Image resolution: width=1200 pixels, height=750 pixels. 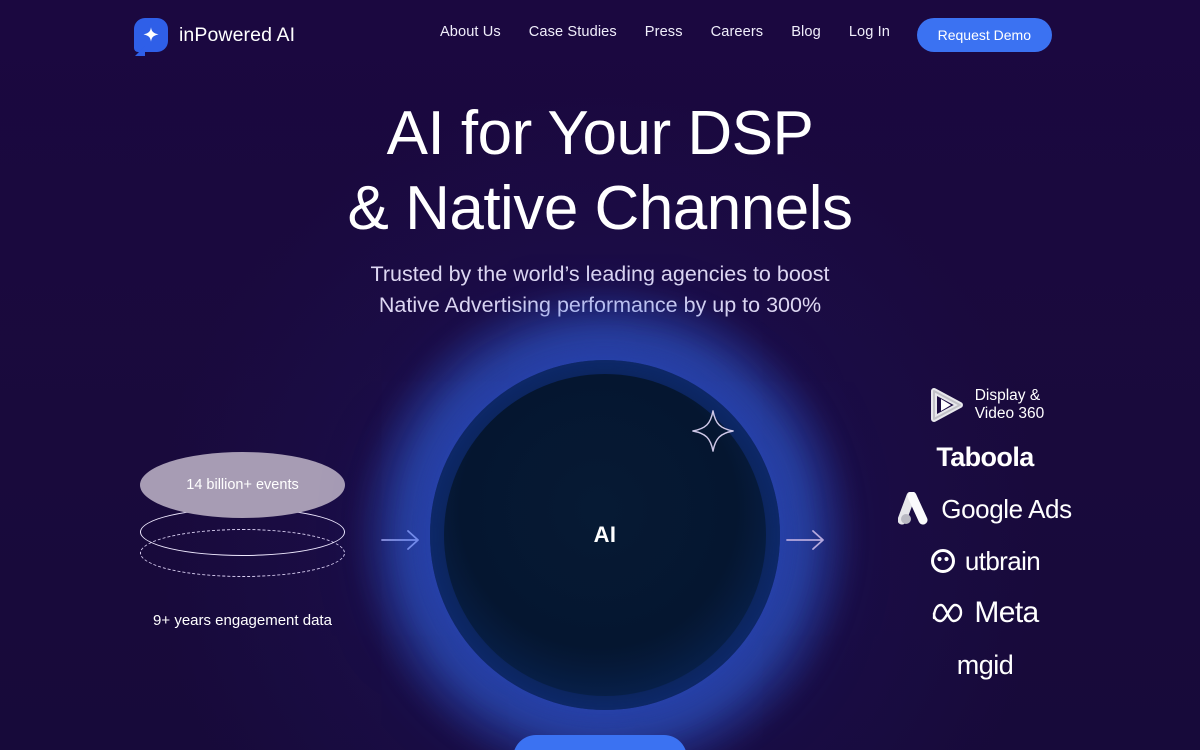 What do you see at coordinates (737, 32) in the screenshot?
I see `nav-item-careers: Careers` at bounding box center [737, 32].